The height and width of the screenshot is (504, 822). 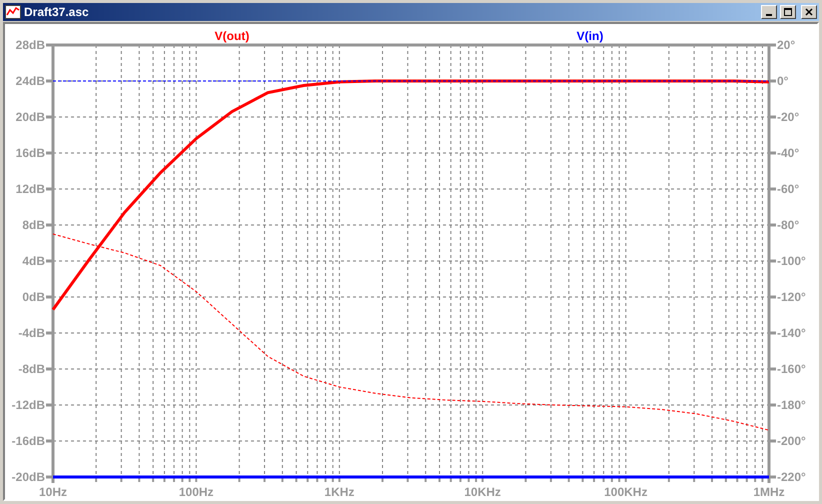 What do you see at coordinates (232, 36) in the screenshot?
I see `trace-label: V(out)` at bounding box center [232, 36].